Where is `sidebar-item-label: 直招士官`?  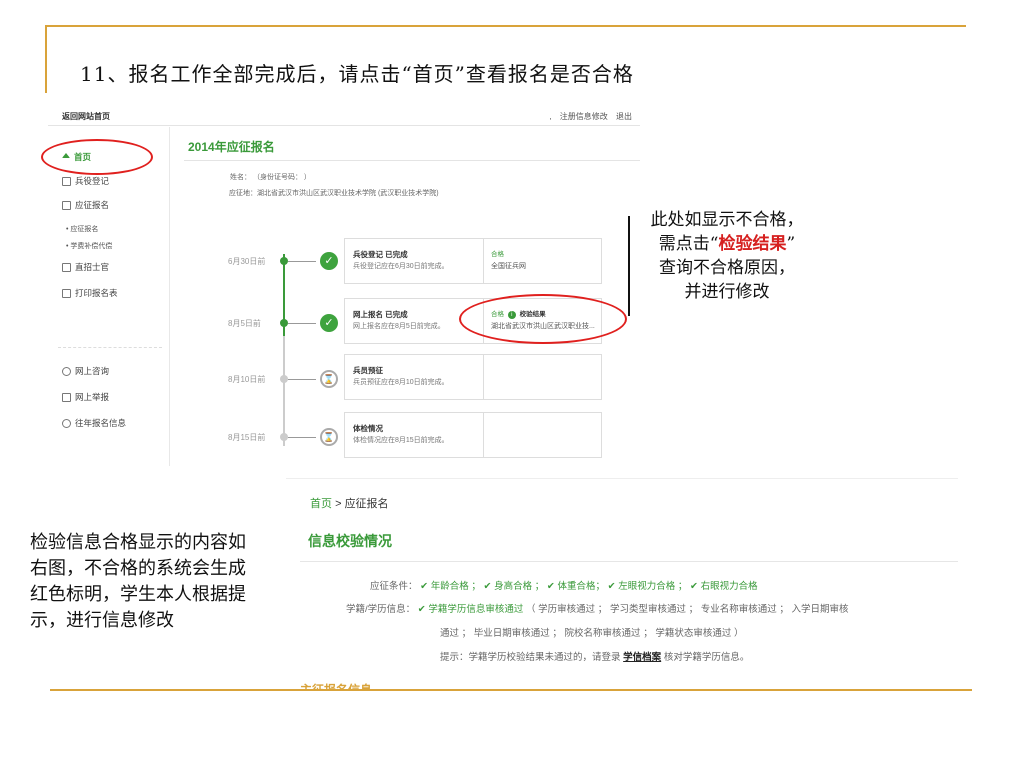
sidebar-item-label: 直招士官 is located at coordinates (92, 267).